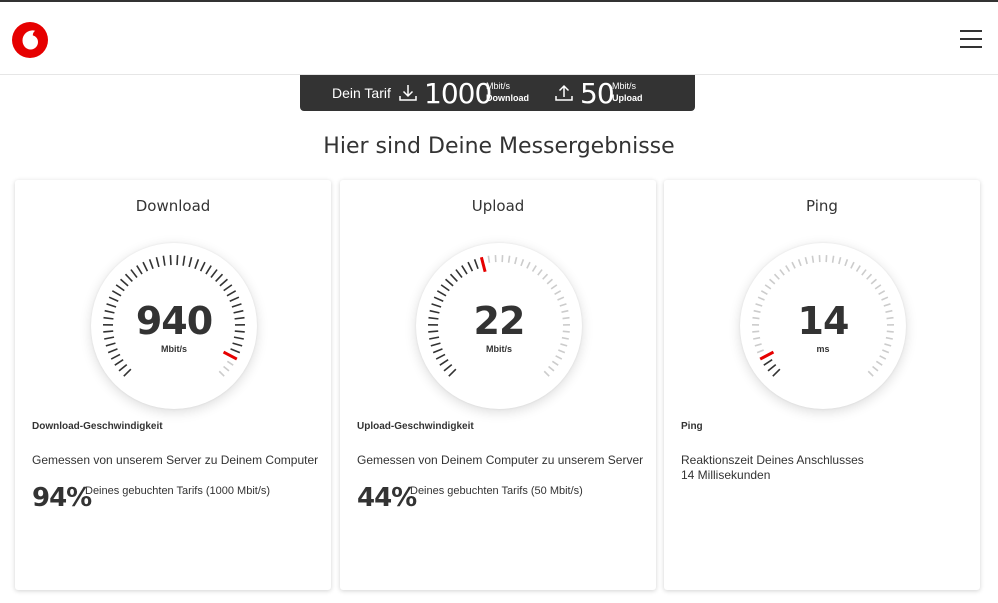 The image size is (998, 603). I want to click on tarif-download-label: Download, so click(507, 98).